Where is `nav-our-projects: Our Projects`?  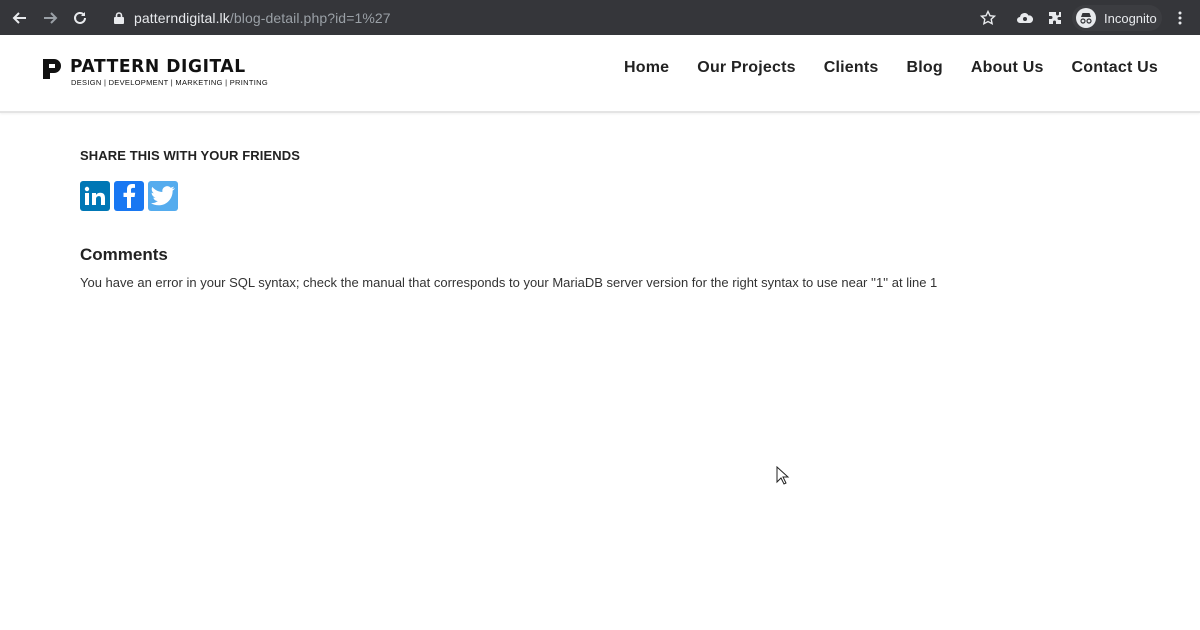 nav-our-projects: Our Projects is located at coordinates (746, 68).